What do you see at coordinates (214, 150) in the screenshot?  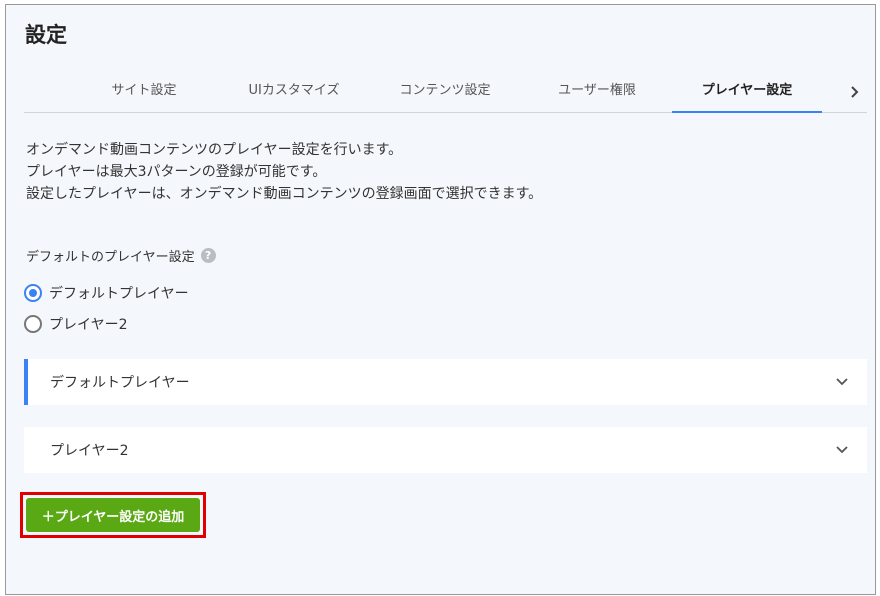 I see `description-line: オンデマンド動画コンテンツのプレイヤー設定を行います。` at bounding box center [214, 150].